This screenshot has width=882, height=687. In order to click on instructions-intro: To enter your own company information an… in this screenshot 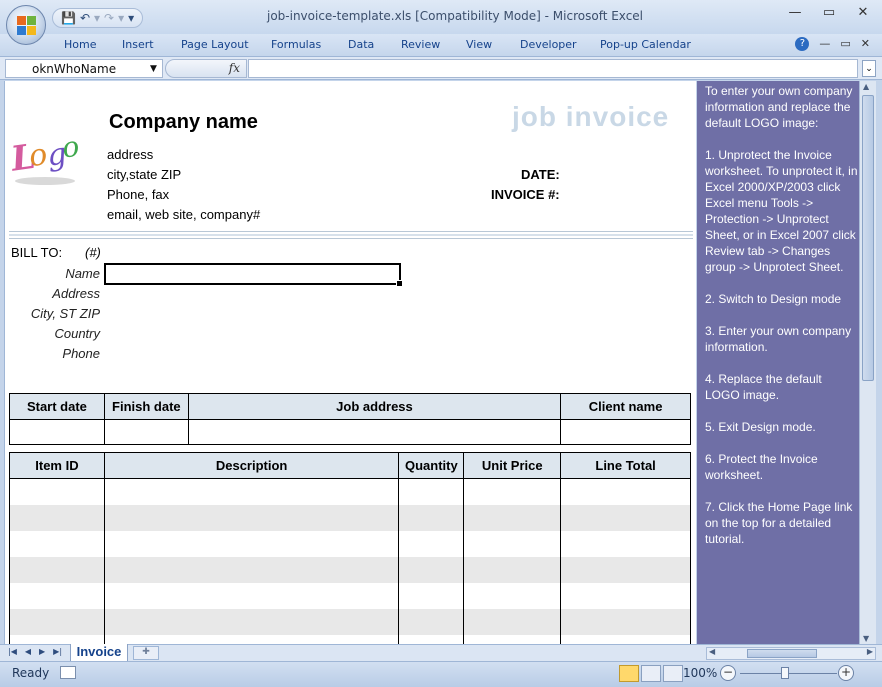, I will do `click(779, 107)`.